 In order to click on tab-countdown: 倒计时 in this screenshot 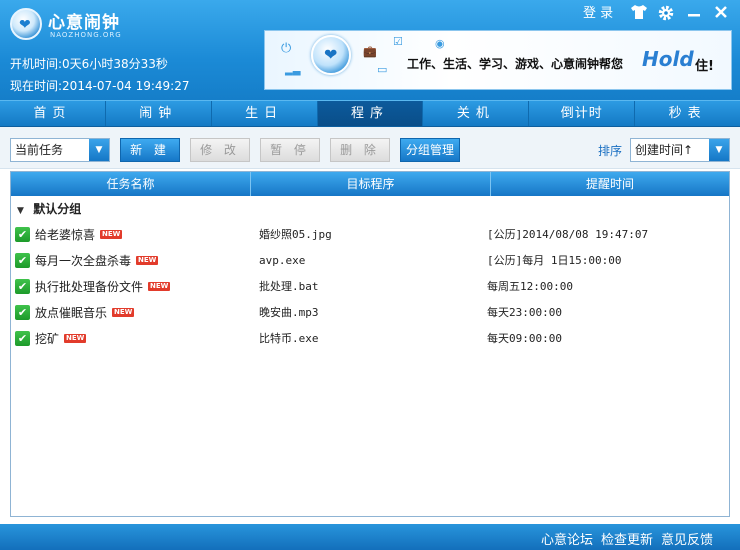, I will do `click(582, 113)`.